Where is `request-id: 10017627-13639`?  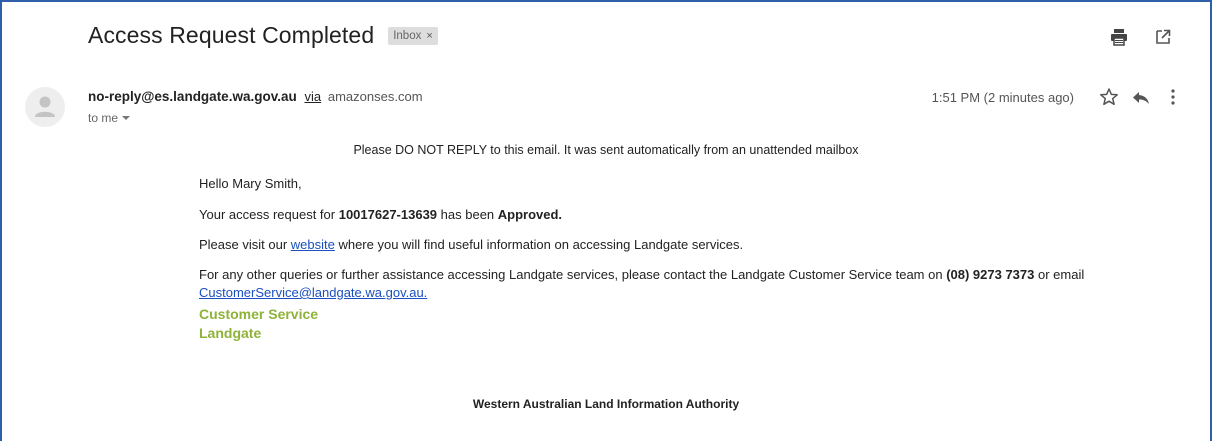 request-id: 10017627-13639 is located at coordinates (388, 214).